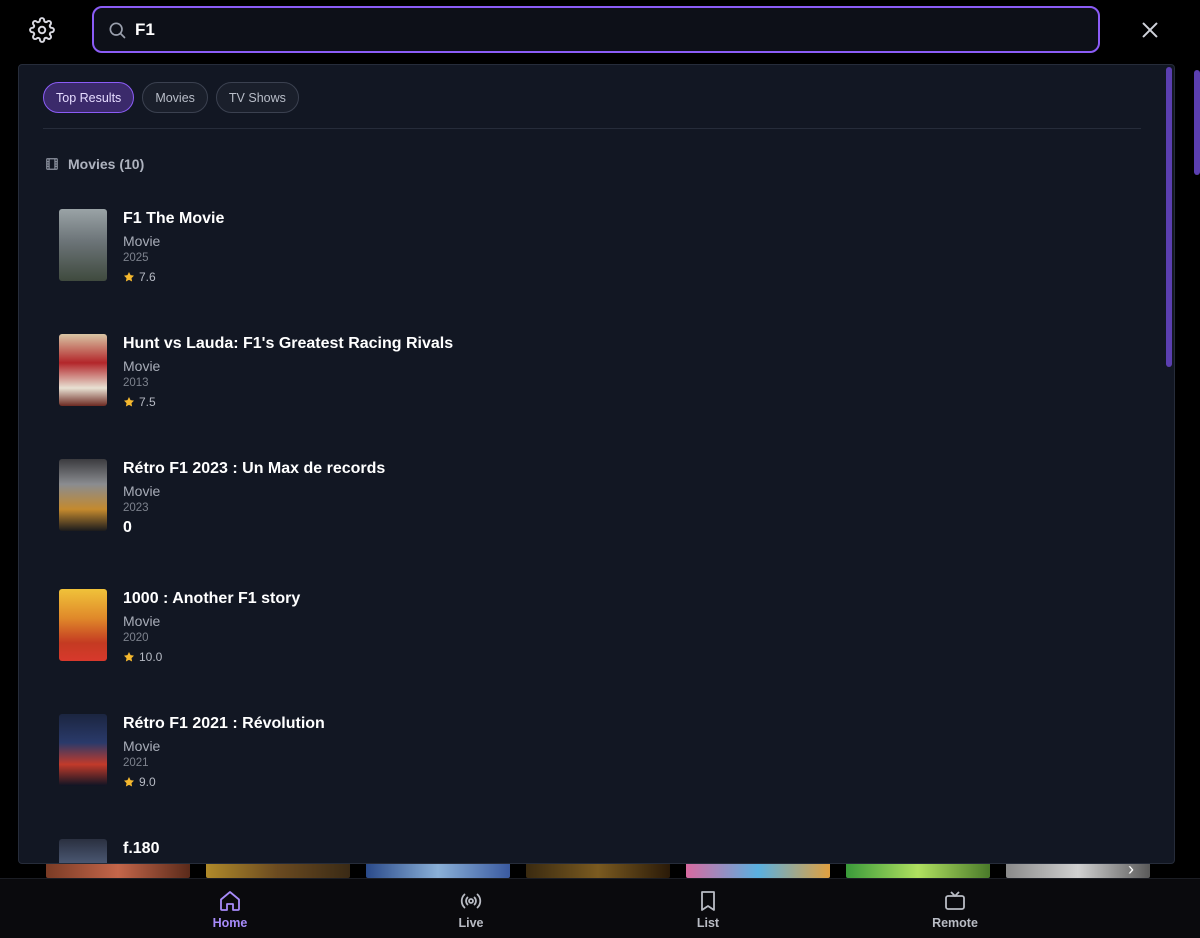  I want to click on result-item: 1000 : Another F1 story Movie 2020 10.0, so click(599, 651).